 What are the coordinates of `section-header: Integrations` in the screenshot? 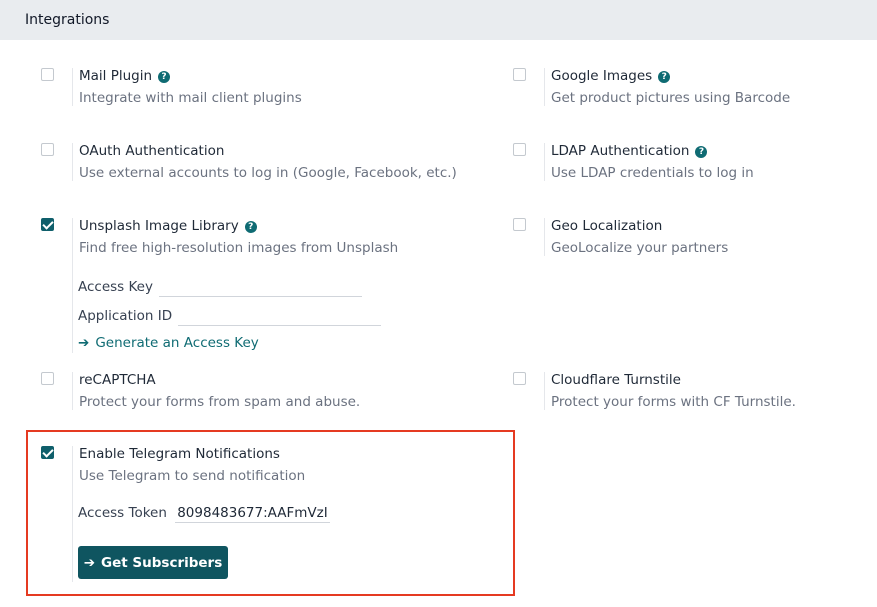 It's located at (438, 20).